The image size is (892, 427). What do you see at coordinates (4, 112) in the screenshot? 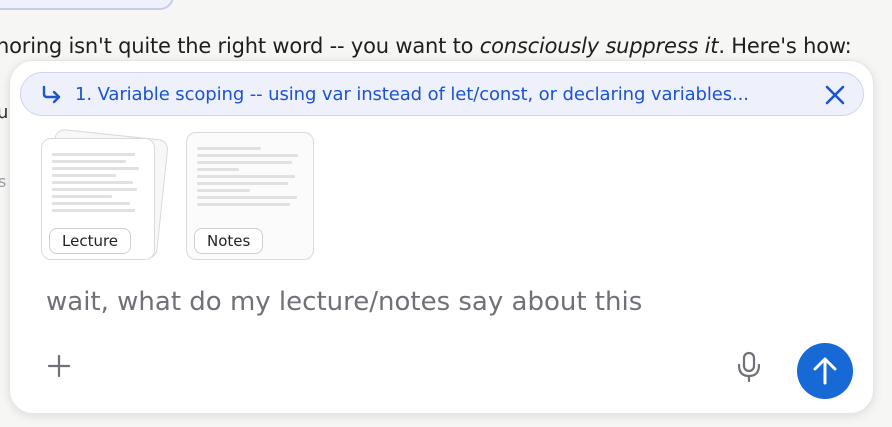
I see `background-text-fragment: u` at bounding box center [4, 112].